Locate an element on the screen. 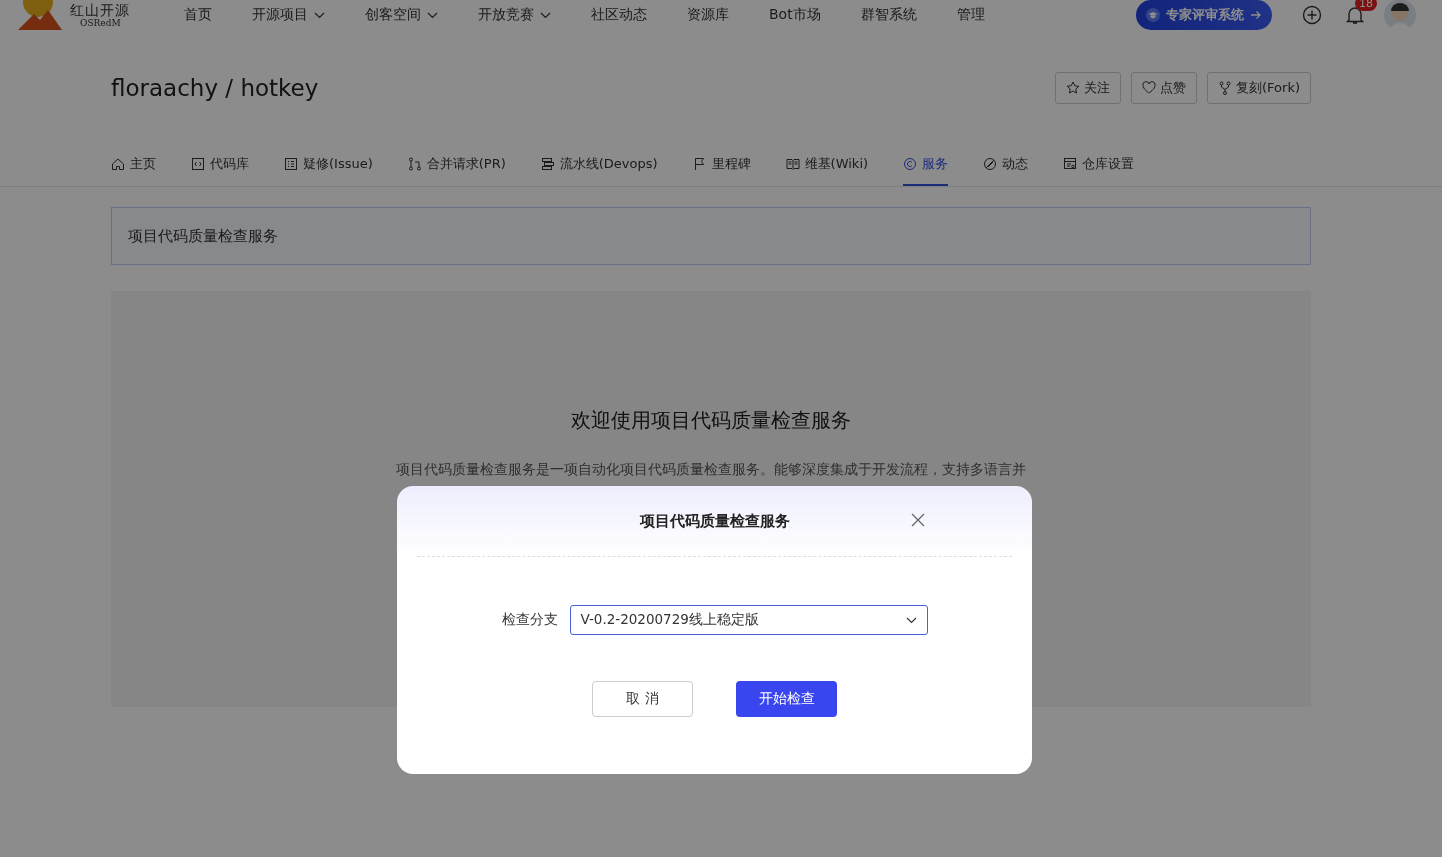 The height and width of the screenshot is (857, 1442). repo-action-button: 点赞 is located at coordinates (1164, 88).